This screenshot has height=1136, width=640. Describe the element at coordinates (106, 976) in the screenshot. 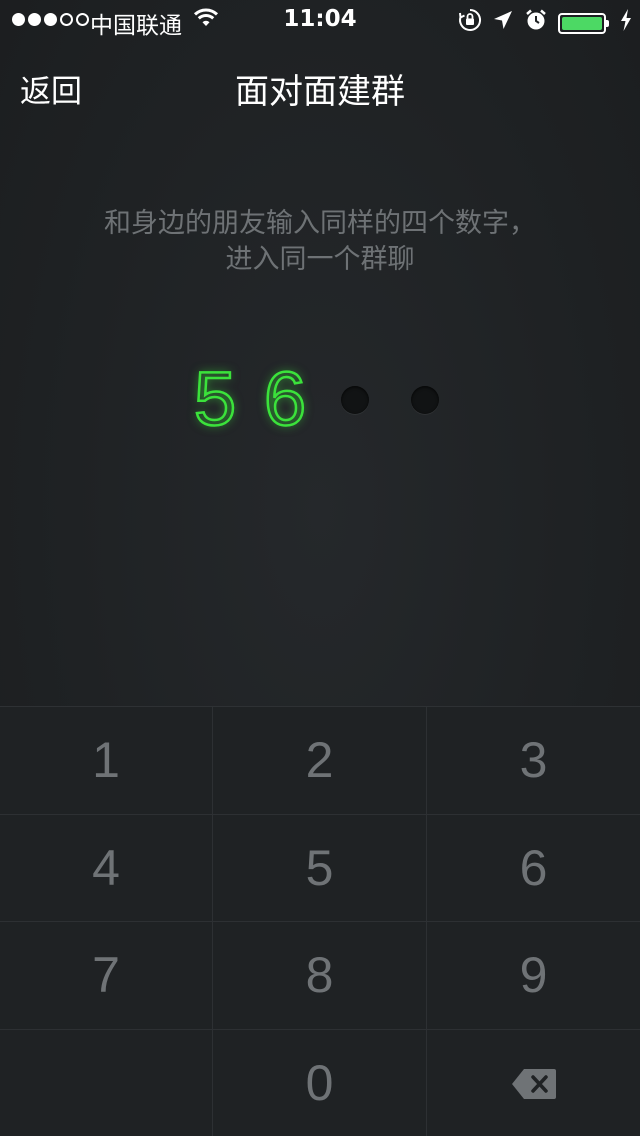

I see `key-7: 7` at that location.